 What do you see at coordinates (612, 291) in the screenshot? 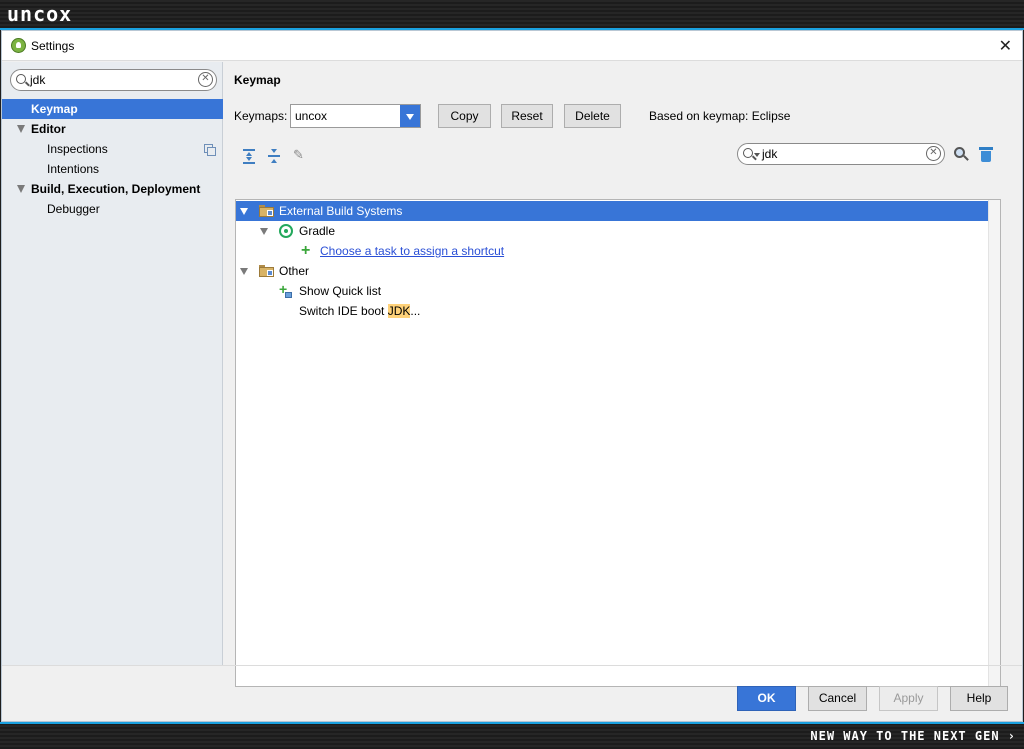
I see `tree-row-show-quick-list: + Show Quick list` at bounding box center [612, 291].